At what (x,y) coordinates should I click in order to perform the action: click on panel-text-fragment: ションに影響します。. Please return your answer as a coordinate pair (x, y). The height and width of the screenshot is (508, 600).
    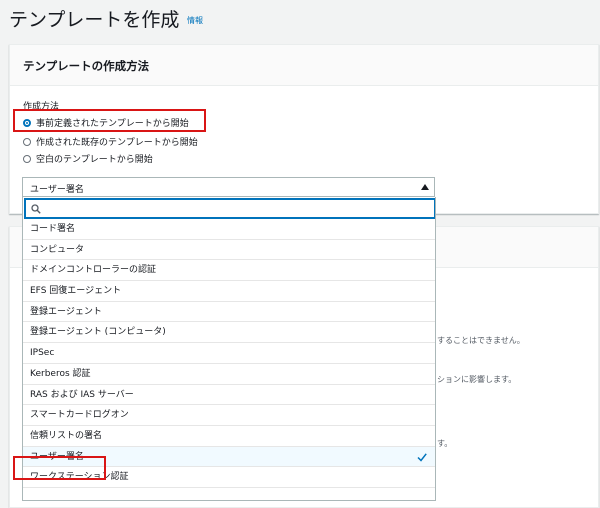
    Looking at the image, I should click on (477, 379).